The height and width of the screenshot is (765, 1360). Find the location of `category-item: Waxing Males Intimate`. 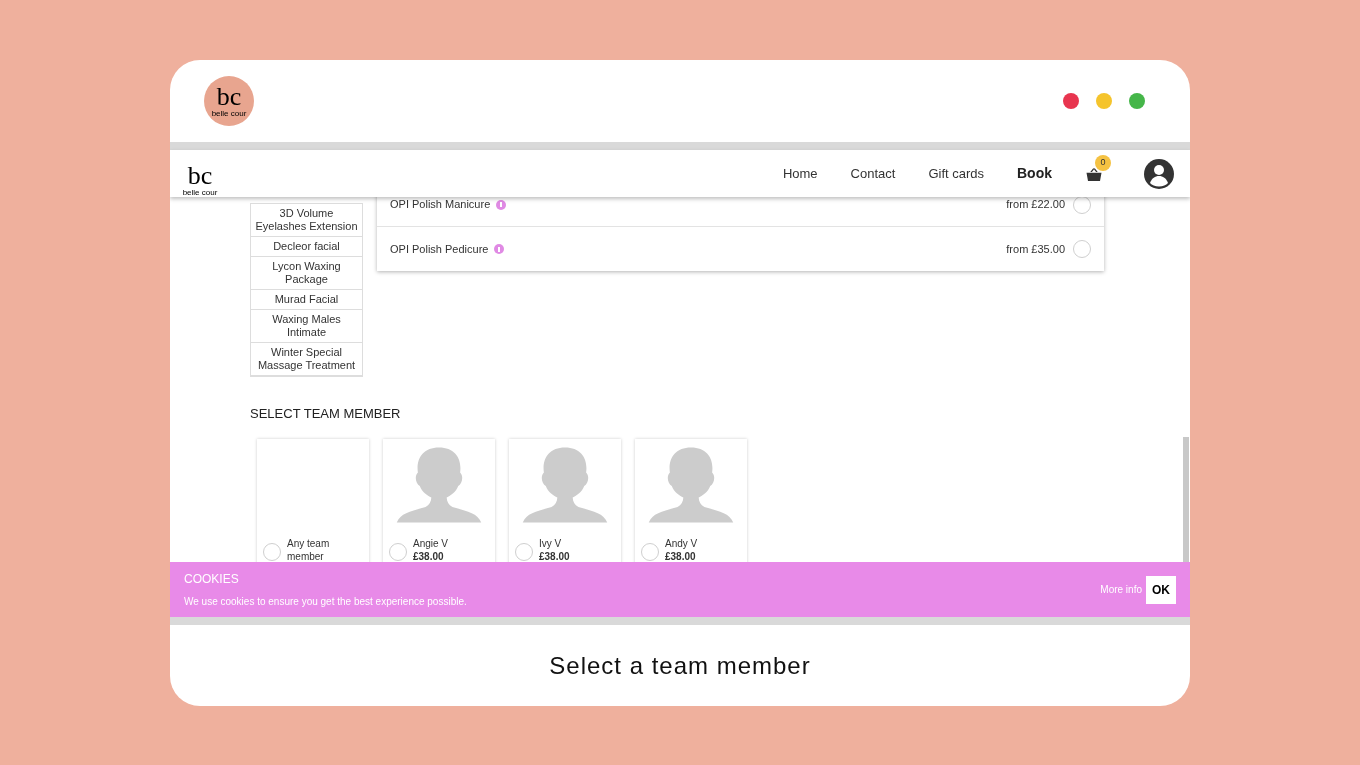

category-item: Waxing Males Intimate is located at coordinates (306, 326).